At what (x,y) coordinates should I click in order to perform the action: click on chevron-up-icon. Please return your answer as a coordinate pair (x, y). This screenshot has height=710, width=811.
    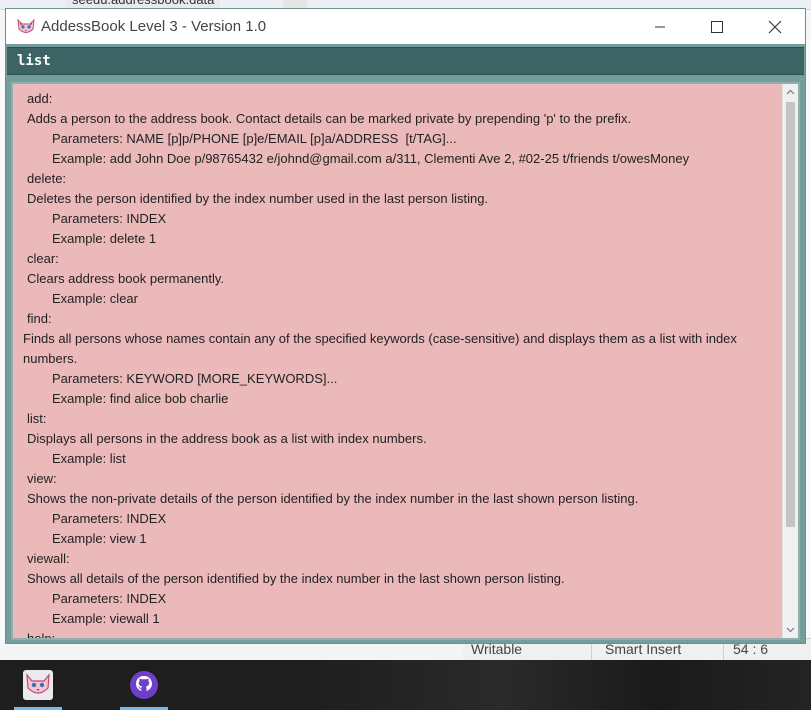
    Looking at the image, I should click on (790, 92).